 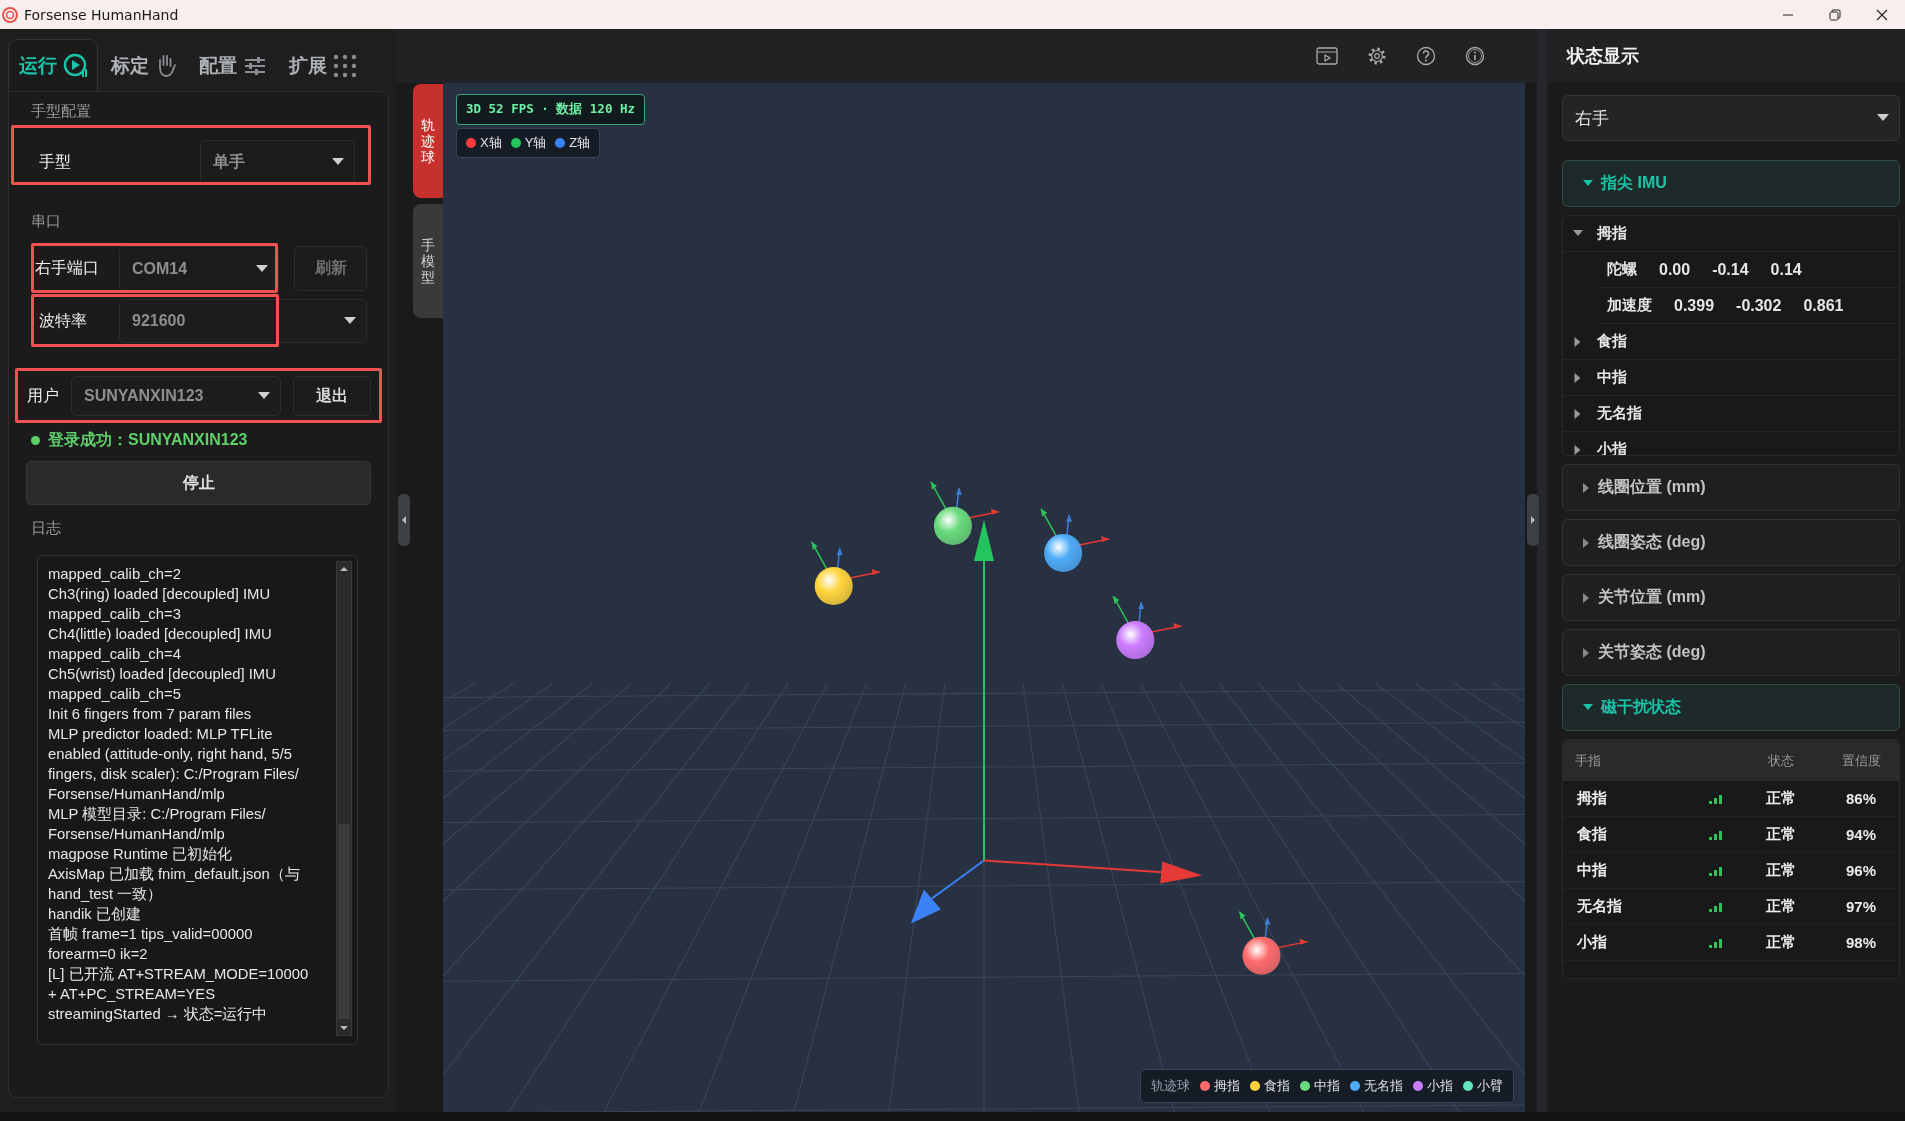 What do you see at coordinates (1277, 1086) in the screenshot?
I see `legend-label: 食指` at bounding box center [1277, 1086].